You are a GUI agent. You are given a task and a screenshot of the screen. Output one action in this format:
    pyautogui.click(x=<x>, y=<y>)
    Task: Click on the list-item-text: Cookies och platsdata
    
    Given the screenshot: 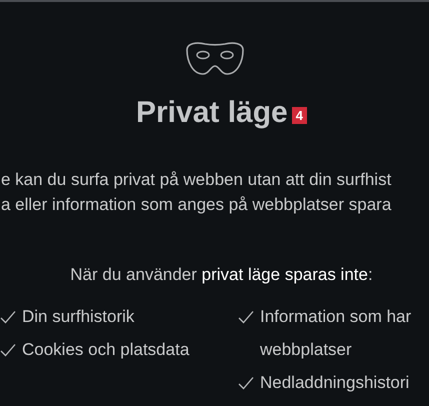 What is the action you would take?
    pyautogui.click(x=106, y=350)
    